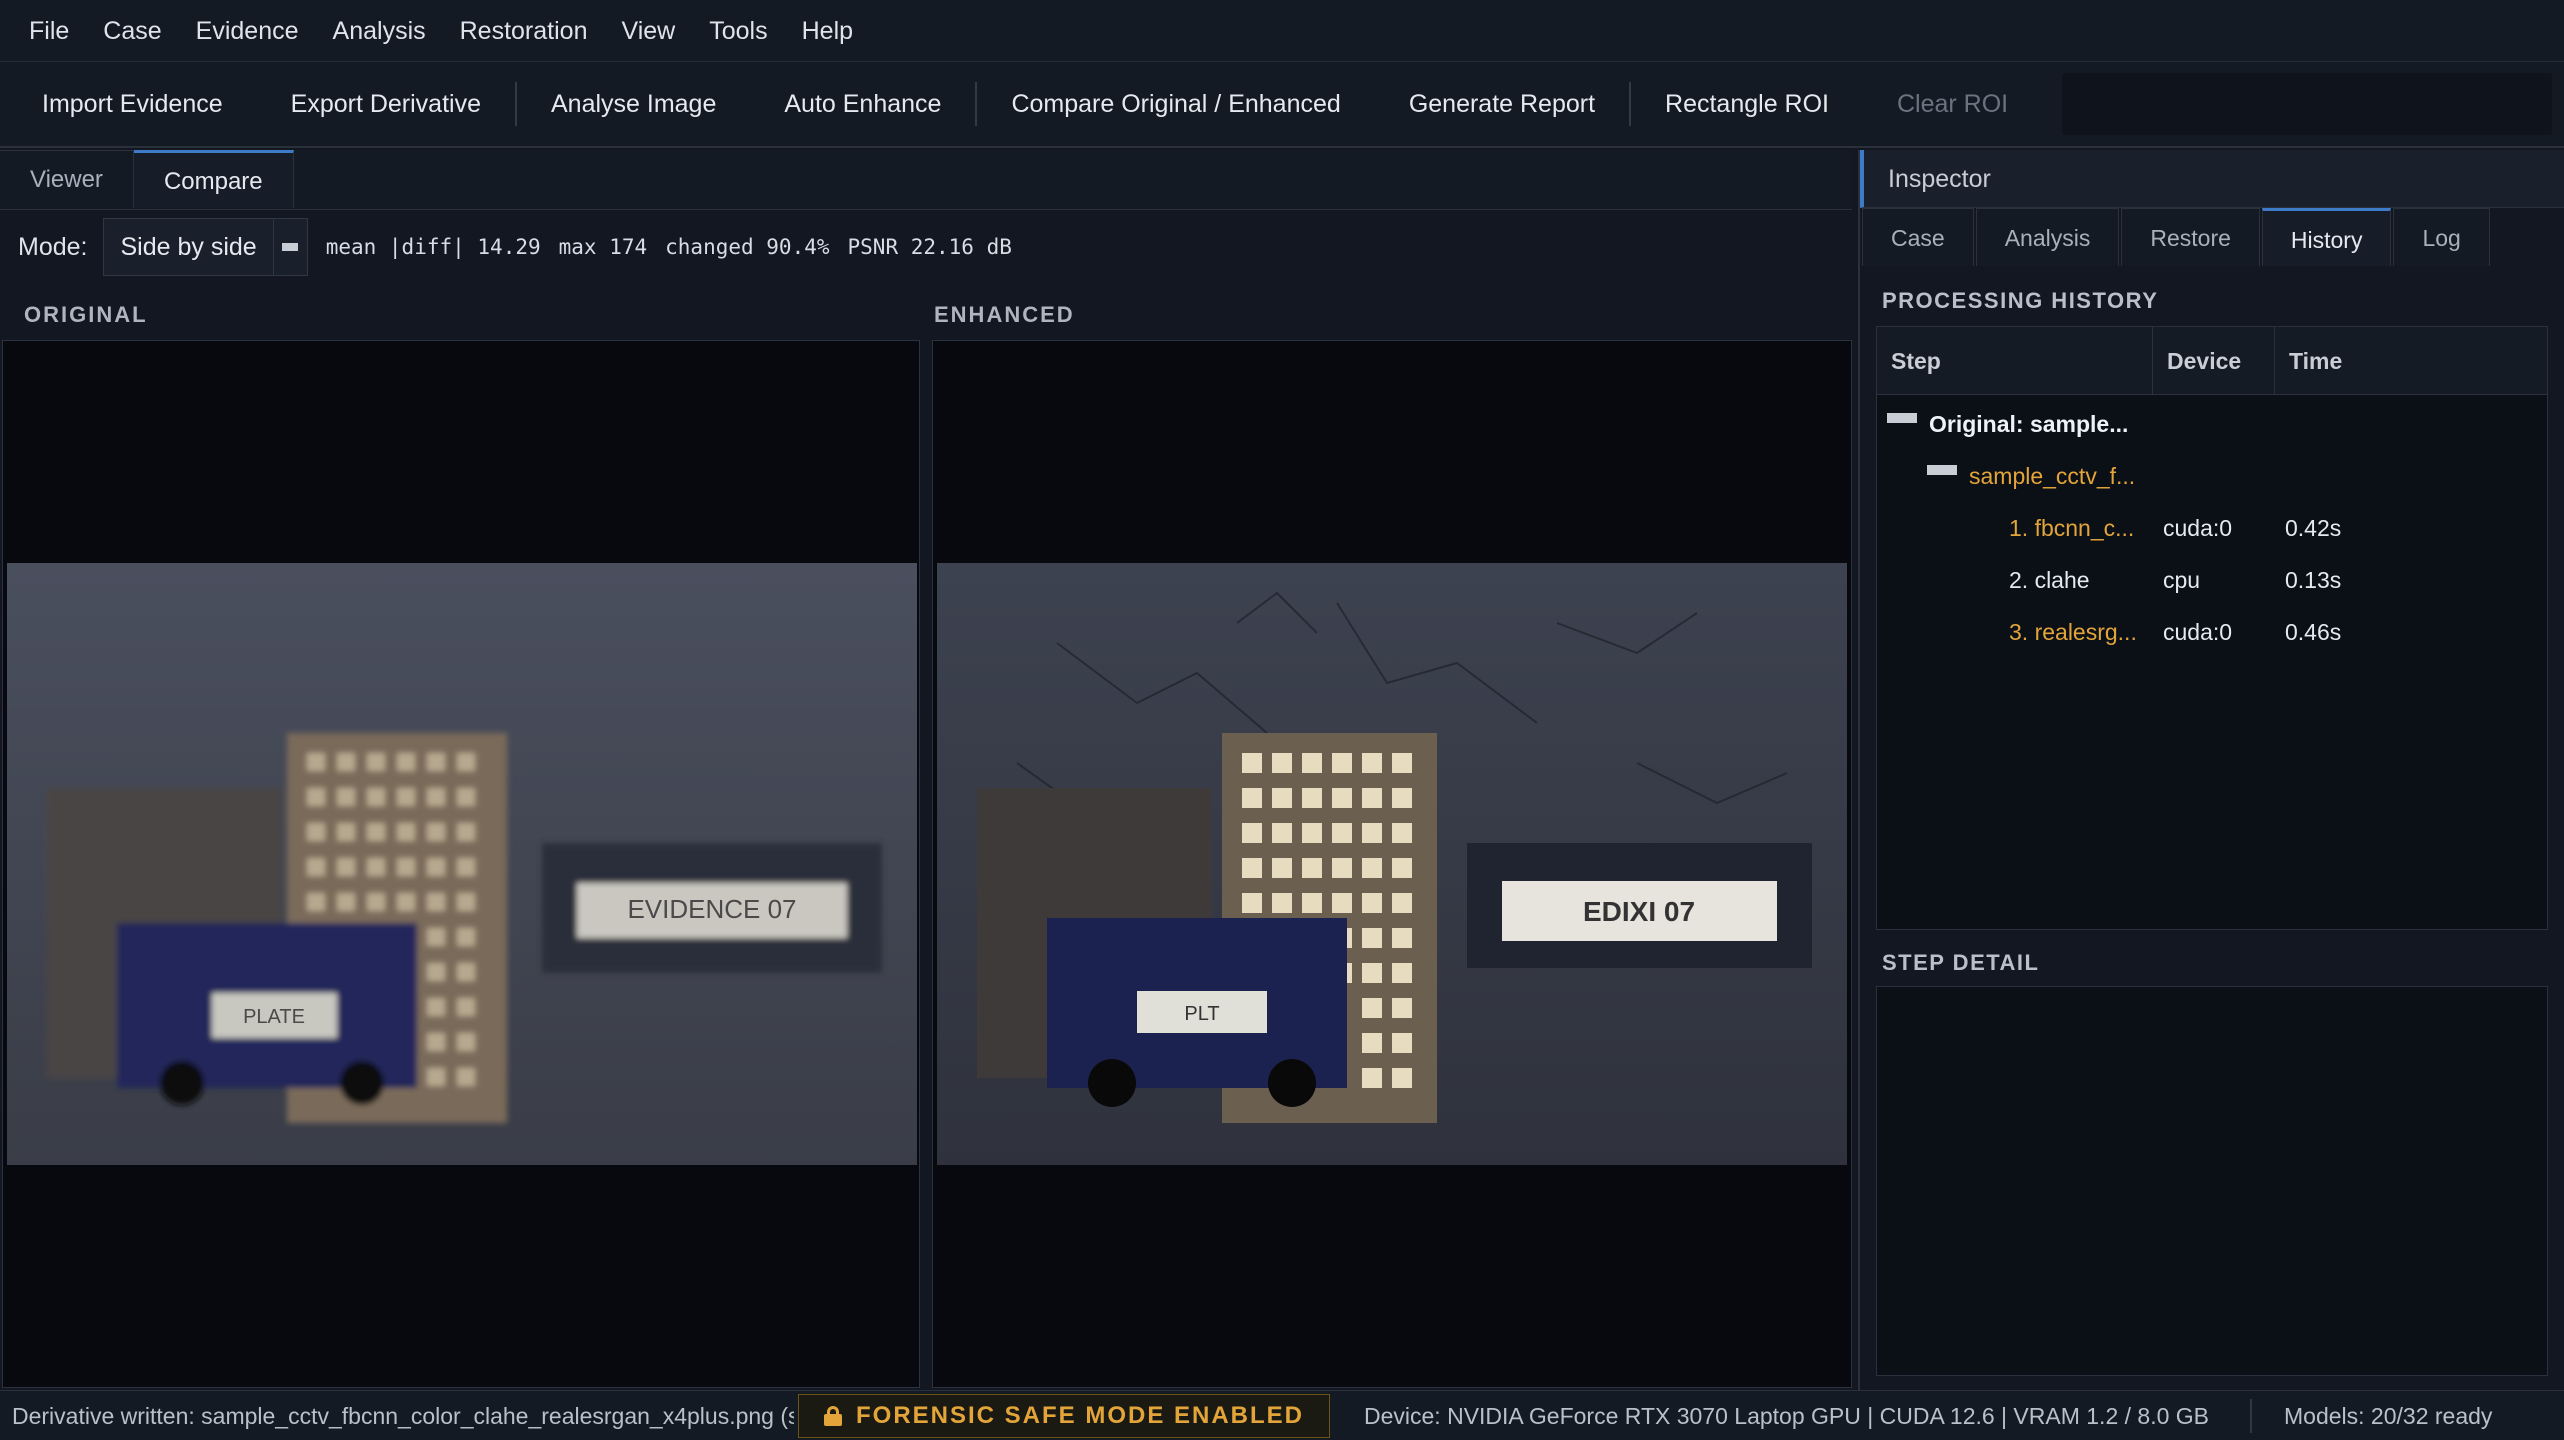 This screenshot has width=2564, height=1440. I want to click on history-step-time: 0.46s, so click(2313, 632).